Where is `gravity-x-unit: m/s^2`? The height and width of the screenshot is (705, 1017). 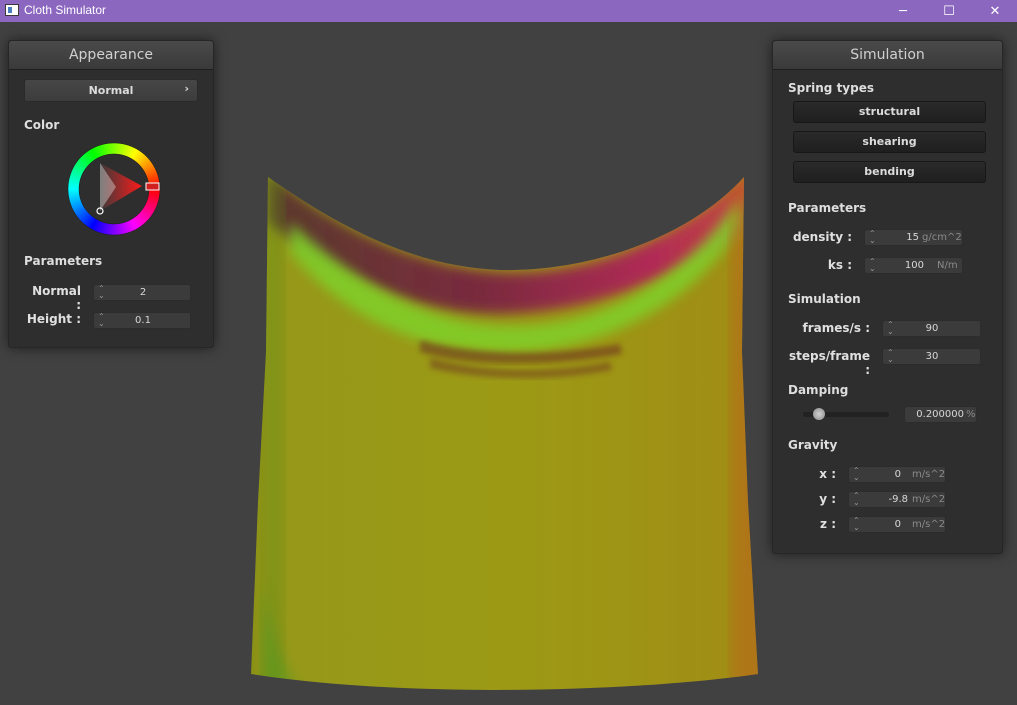 gravity-x-unit: m/s^2 is located at coordinates (929, 474).